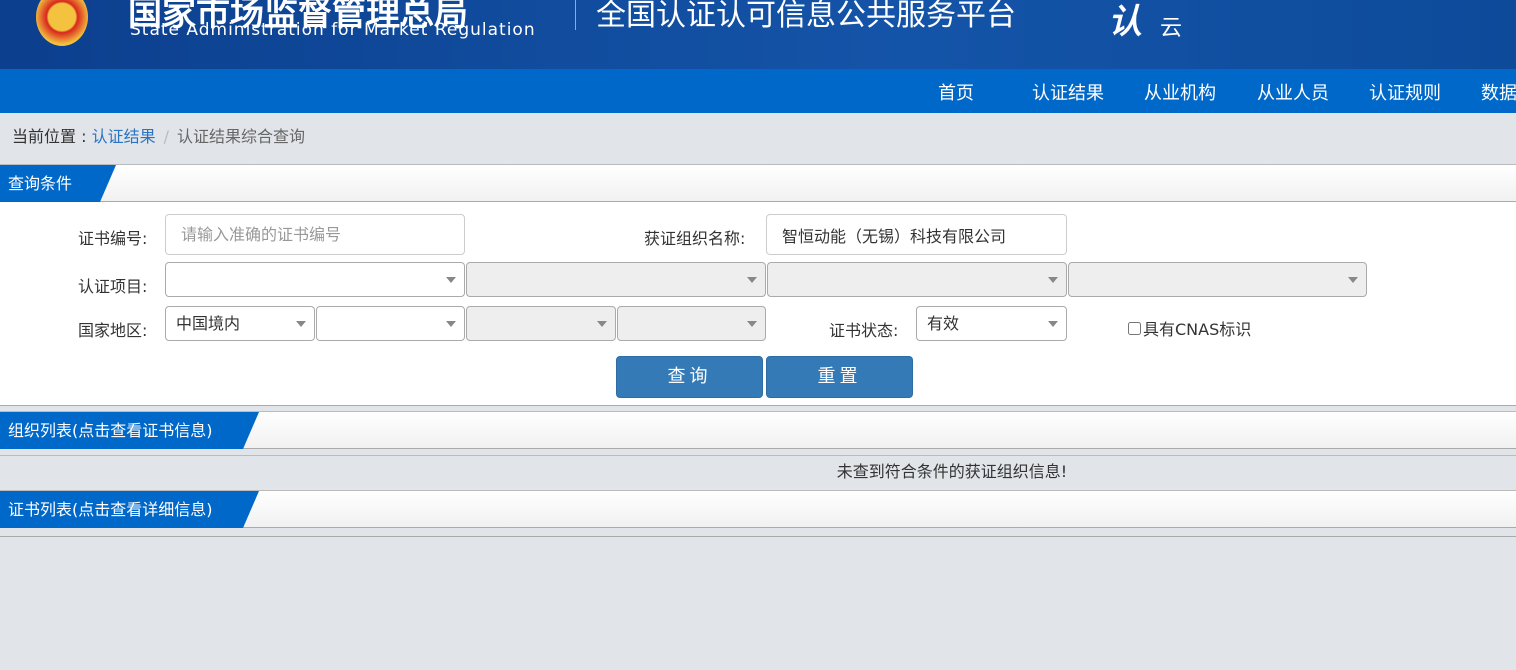 This screenshot has height=670, width=1516. What do you see at coordinates (113, 238) in the screenshot?
I see `cert-no-label: 证书编号:` at bounding box center [113, 238].